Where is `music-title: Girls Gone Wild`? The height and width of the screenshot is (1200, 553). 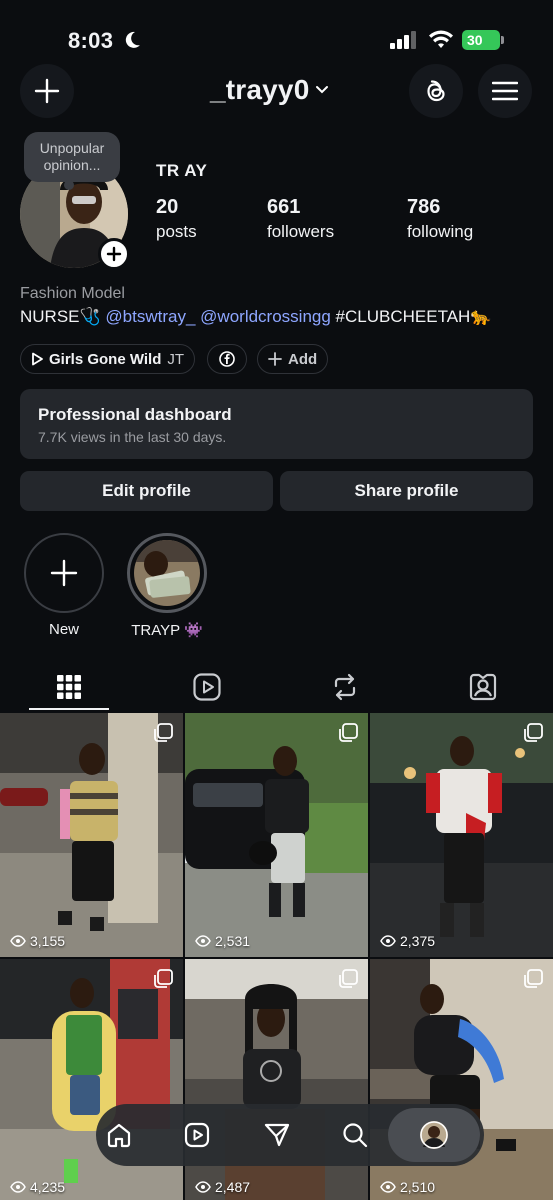
music-title: Girls Gone Wild is located at coordinates (105, 359).